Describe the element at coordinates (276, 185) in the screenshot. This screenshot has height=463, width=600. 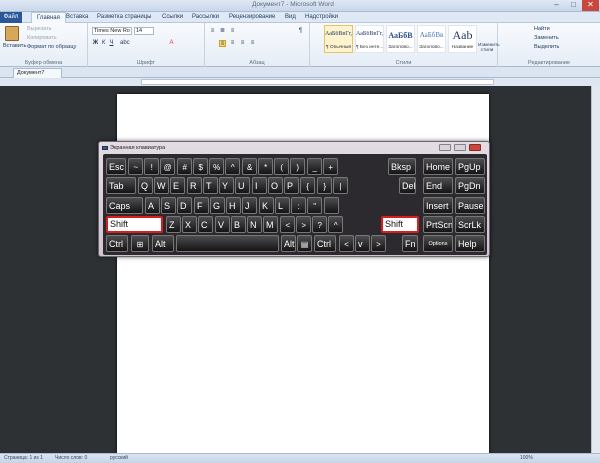
I see `key-o: O` at that location.